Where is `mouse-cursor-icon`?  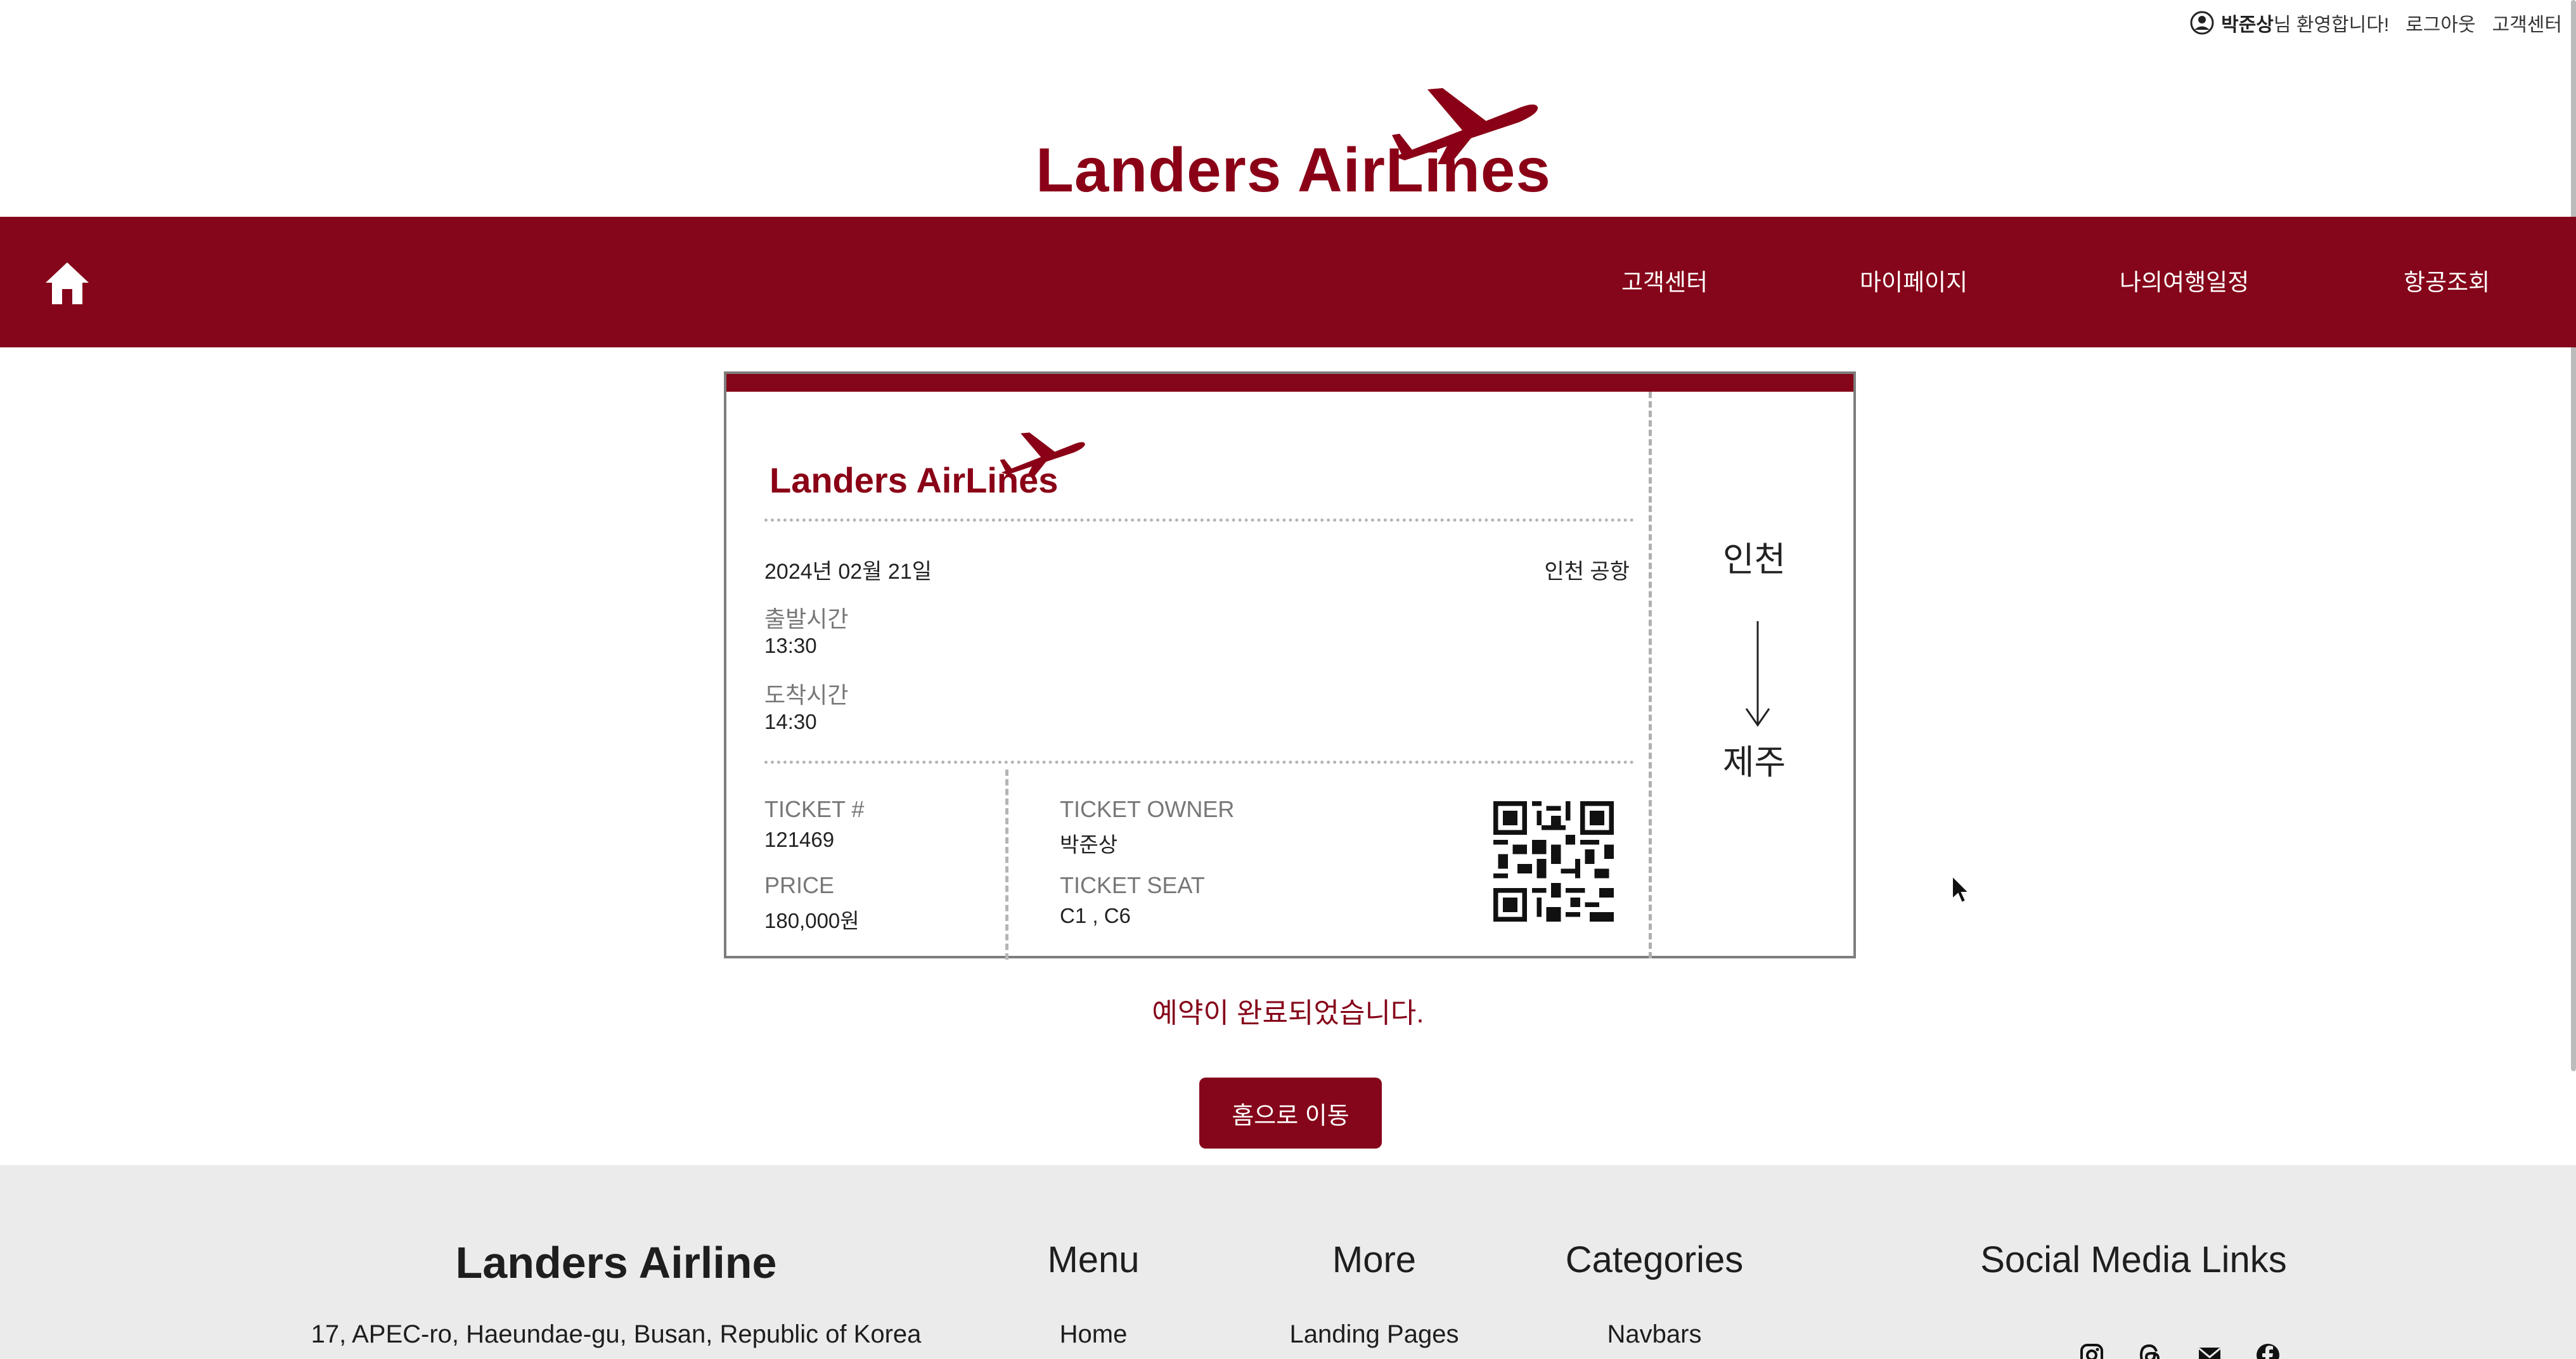 mouse-cursor-icon is located at coordinates (1961, 889).